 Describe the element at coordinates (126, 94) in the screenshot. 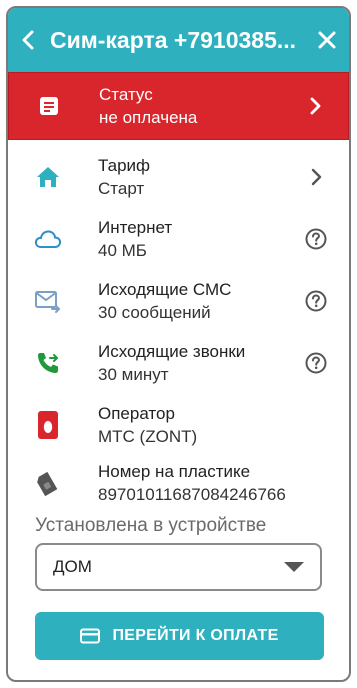

I see `status-title: Статус` at that location.